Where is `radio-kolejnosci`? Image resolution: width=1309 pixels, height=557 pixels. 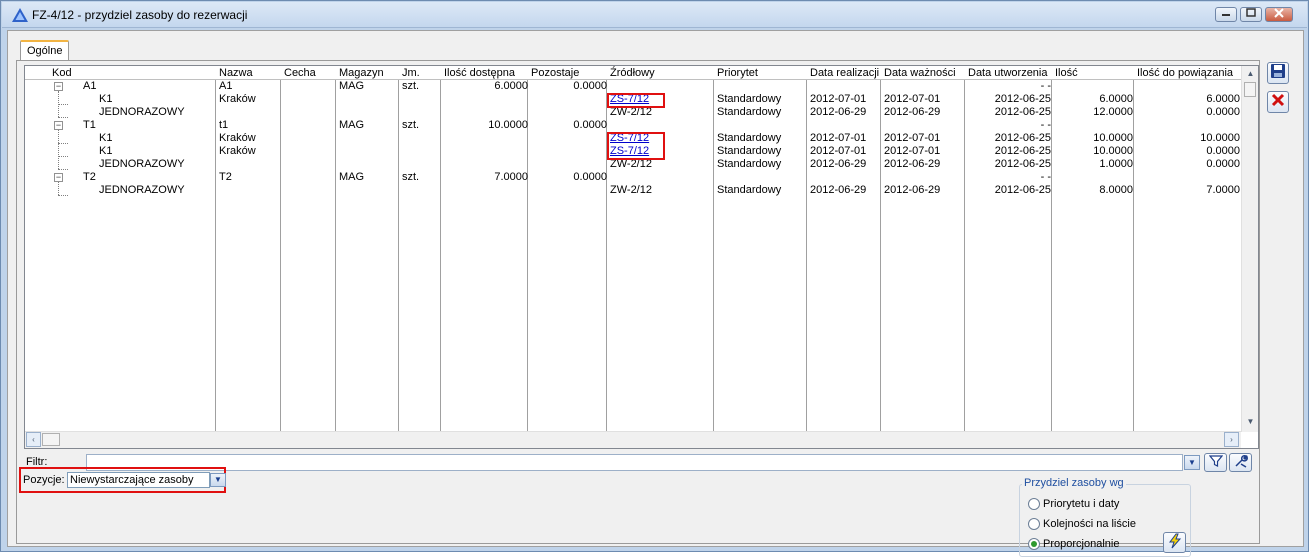 radio-kolejnosci is located at coordinates (1034, 524).